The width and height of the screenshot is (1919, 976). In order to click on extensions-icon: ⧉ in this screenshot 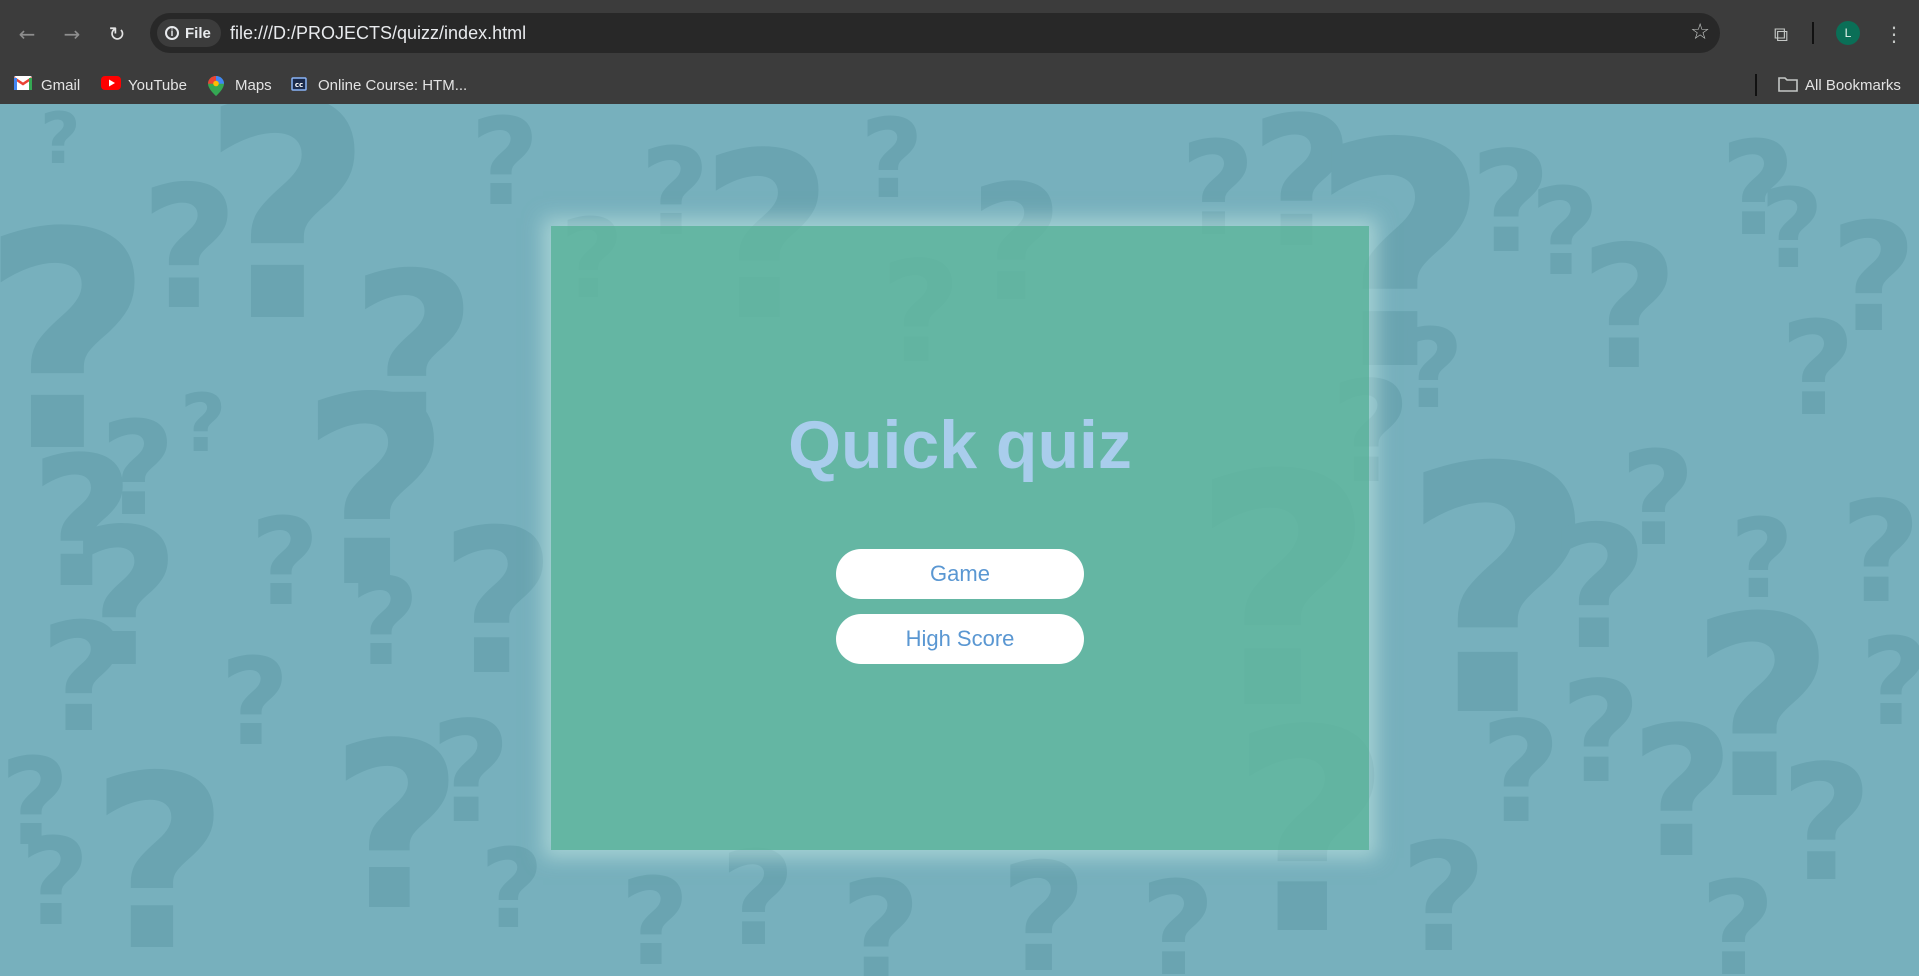, I will do `click(1781, 34)`.